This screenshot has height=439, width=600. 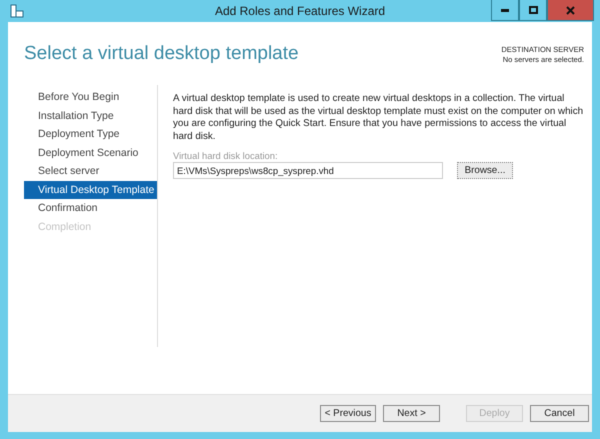 What do you see at coordinates (90, 153) in the screenshot?
I see `wizard-step: Deployment Scenario` at bounding box center [90, 153].